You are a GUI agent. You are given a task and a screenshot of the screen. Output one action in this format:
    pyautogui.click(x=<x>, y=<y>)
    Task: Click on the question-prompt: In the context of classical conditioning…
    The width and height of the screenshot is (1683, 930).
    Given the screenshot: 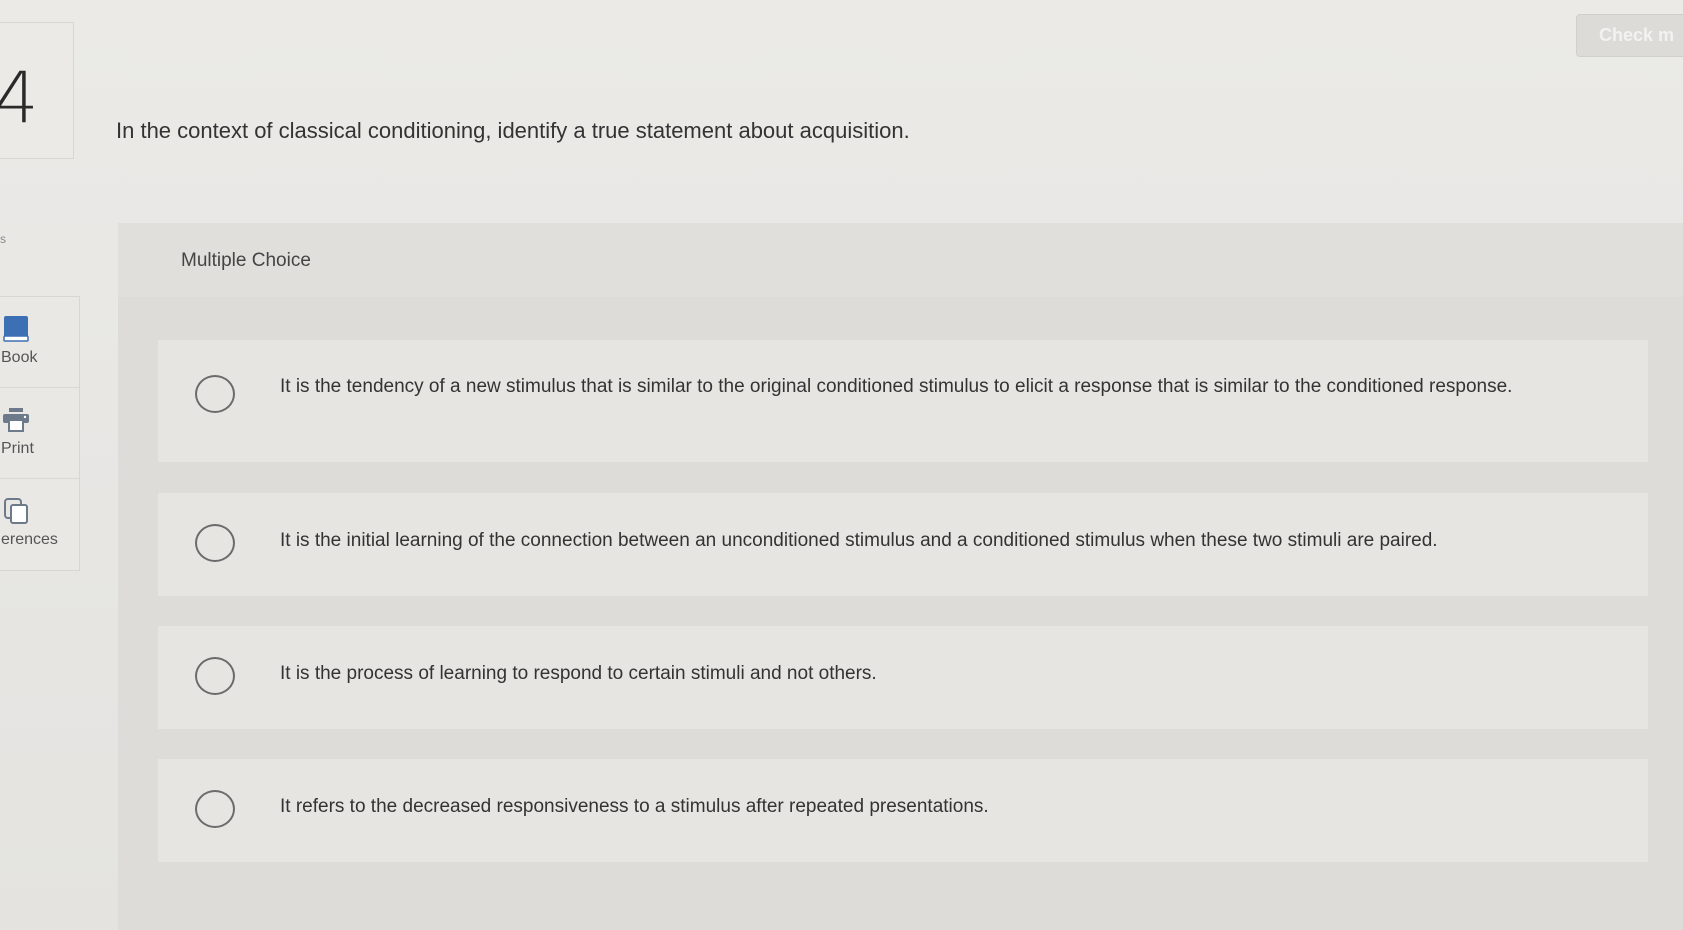 What is the action you would take?
    pyautogui.click(x=513, y=130)
    